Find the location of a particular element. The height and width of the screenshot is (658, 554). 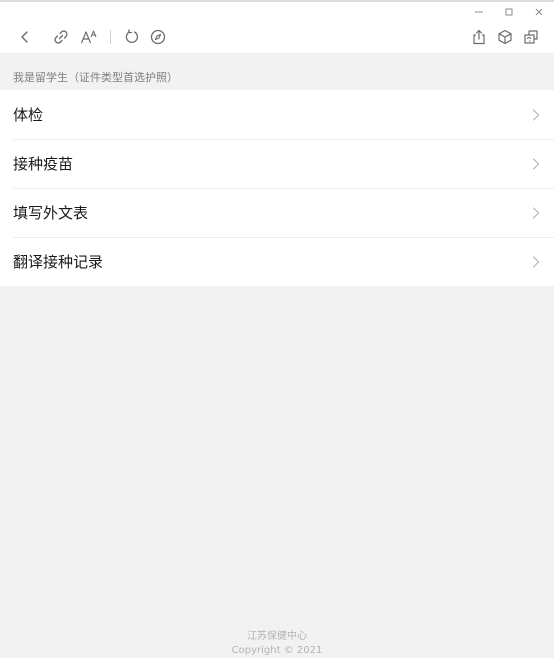

copy-link-button is located at coordinates (61, 37).